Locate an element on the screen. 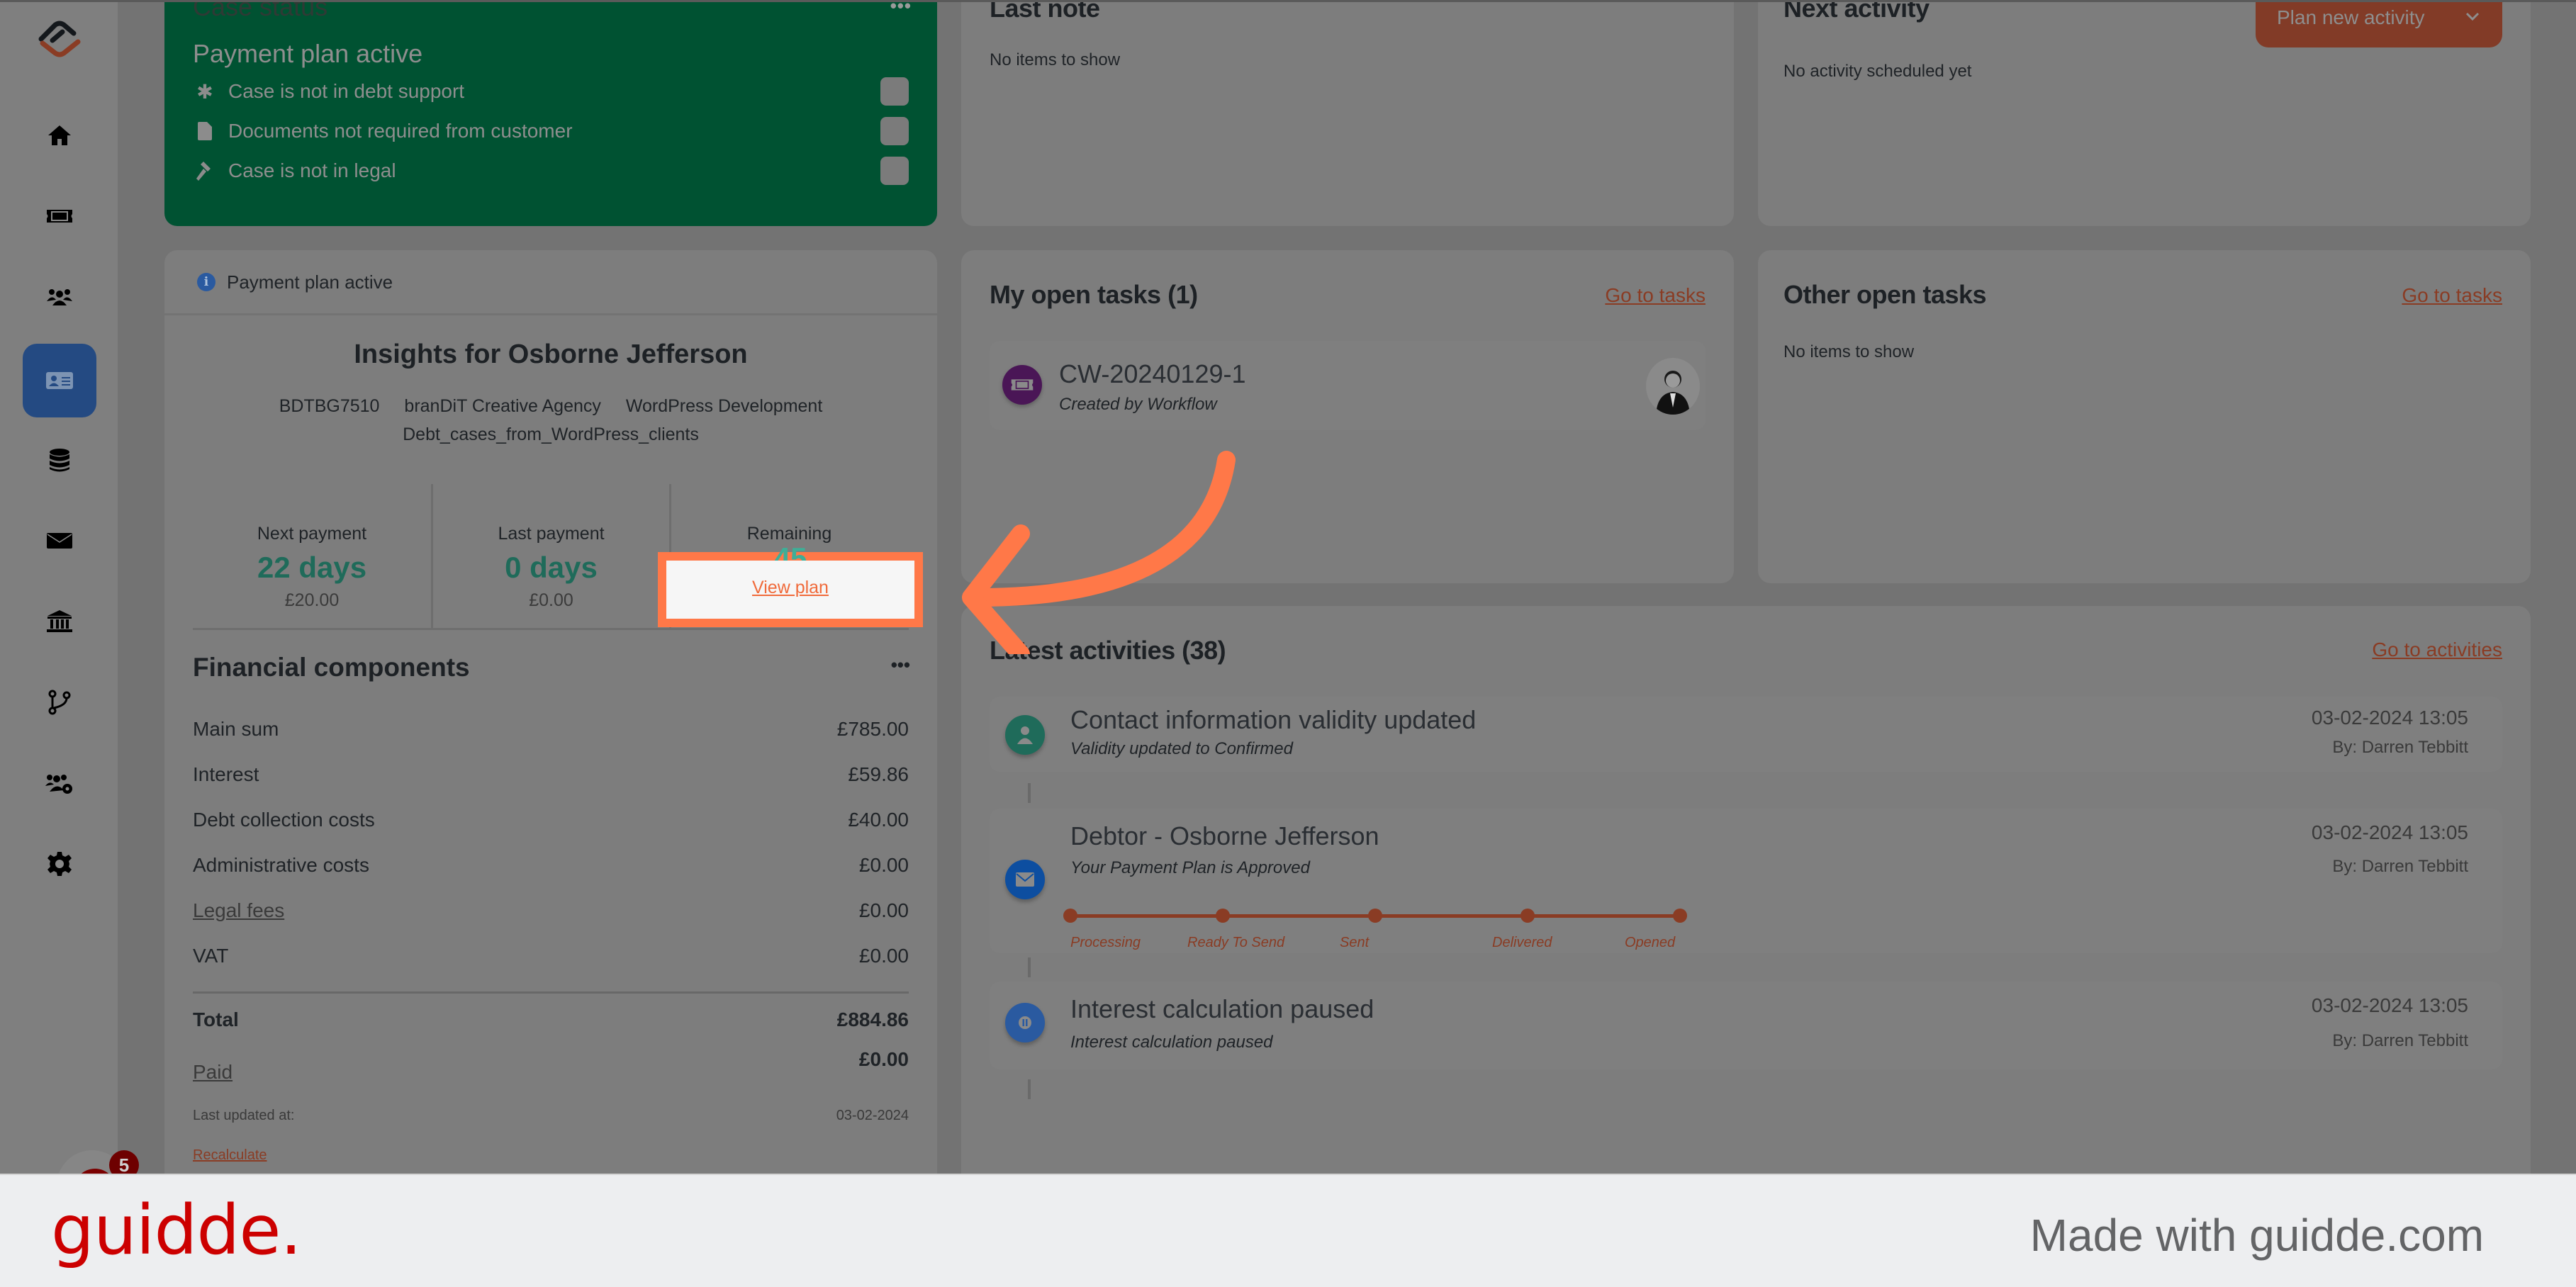 This screenshot has width=2576, height=1287. users-icon is located at coordinates (59, 297).